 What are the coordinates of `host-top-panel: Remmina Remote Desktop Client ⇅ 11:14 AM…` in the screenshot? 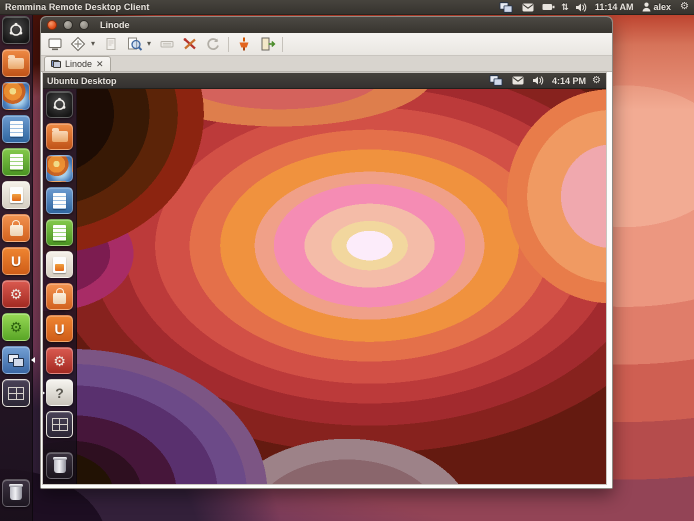 It's located at (347, 7).